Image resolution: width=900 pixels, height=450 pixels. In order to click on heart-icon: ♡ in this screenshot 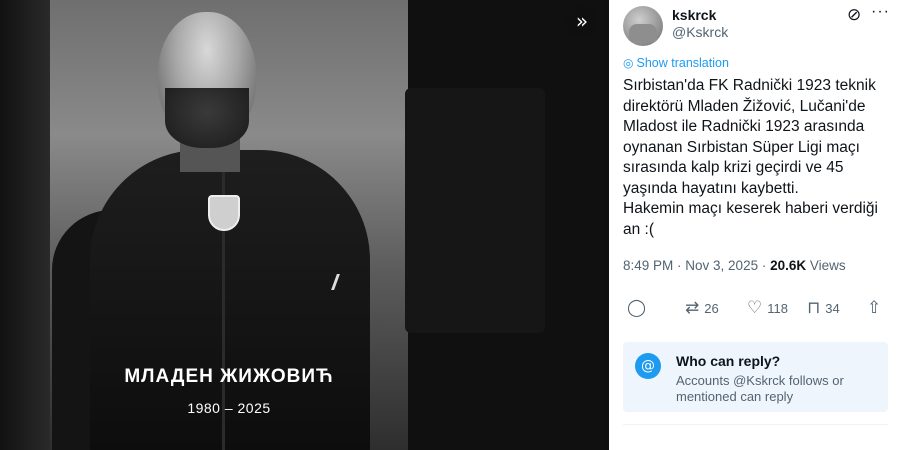, I will do `click(755, 308)`.